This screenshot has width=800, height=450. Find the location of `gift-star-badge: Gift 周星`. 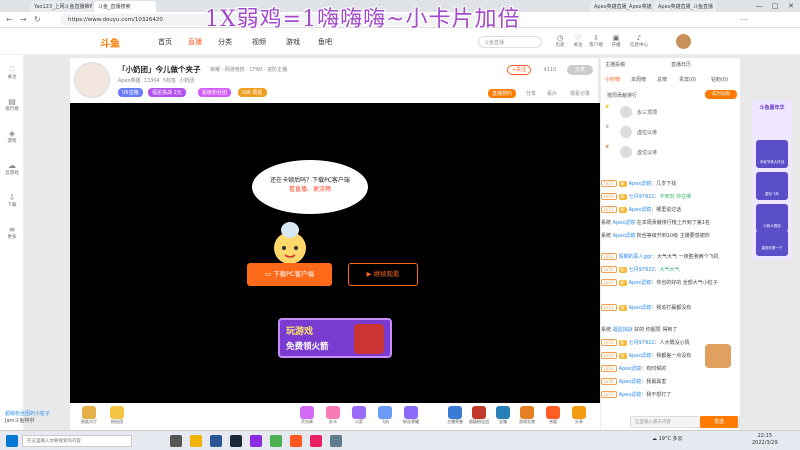

gift-star-badge: Gift 周星 is located at coordinates (252, 92).